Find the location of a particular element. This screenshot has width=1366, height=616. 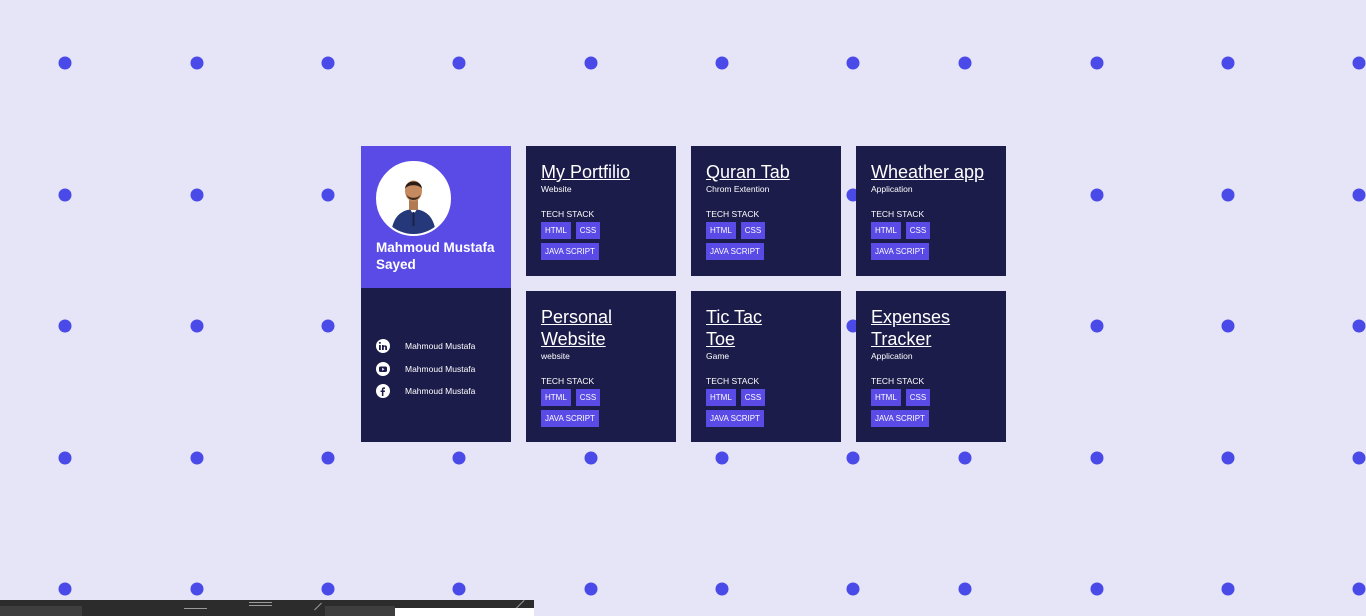

project-type: Game is located at coordinates (718, 356).